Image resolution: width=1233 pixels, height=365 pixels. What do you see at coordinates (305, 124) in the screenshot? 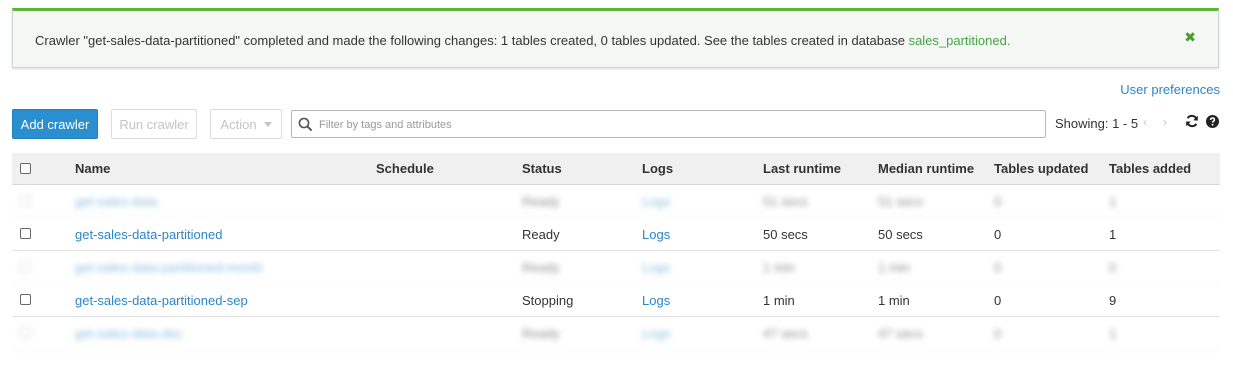
I see `search-icon` at bounding box center [305, 124].